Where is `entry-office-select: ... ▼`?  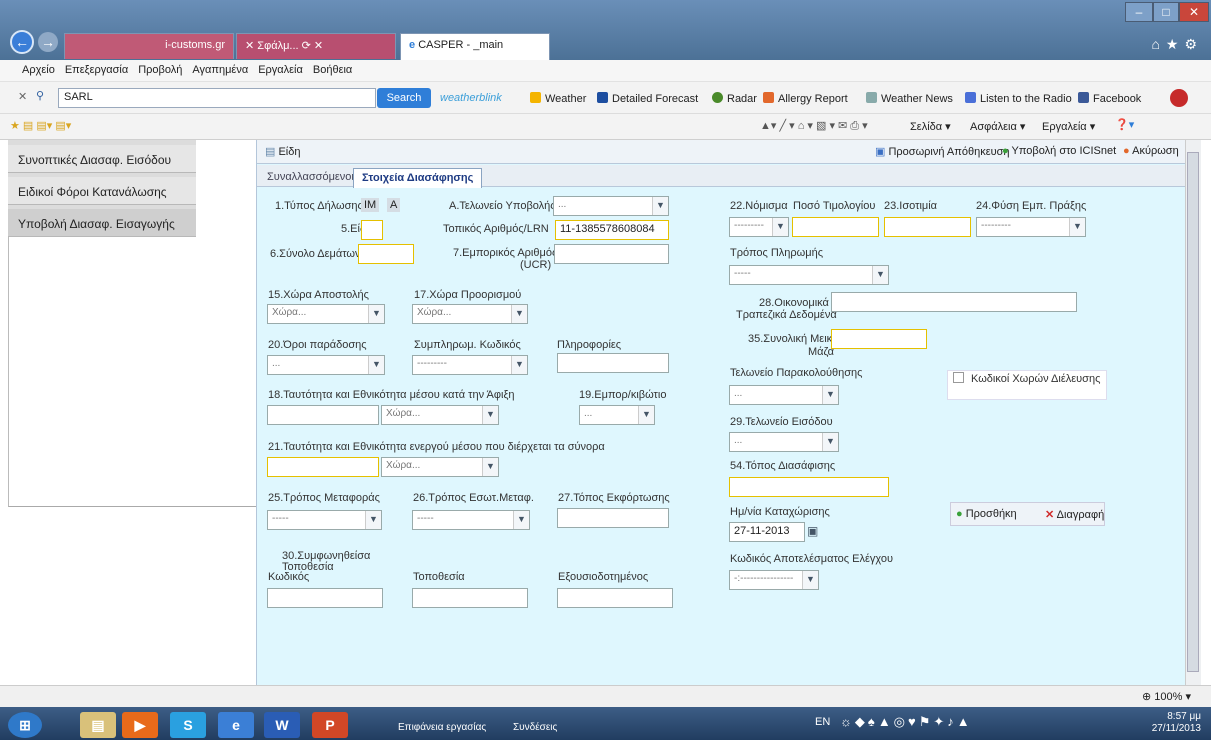
entry-office-select: ... ▼ is located at coordinates (784, 442).